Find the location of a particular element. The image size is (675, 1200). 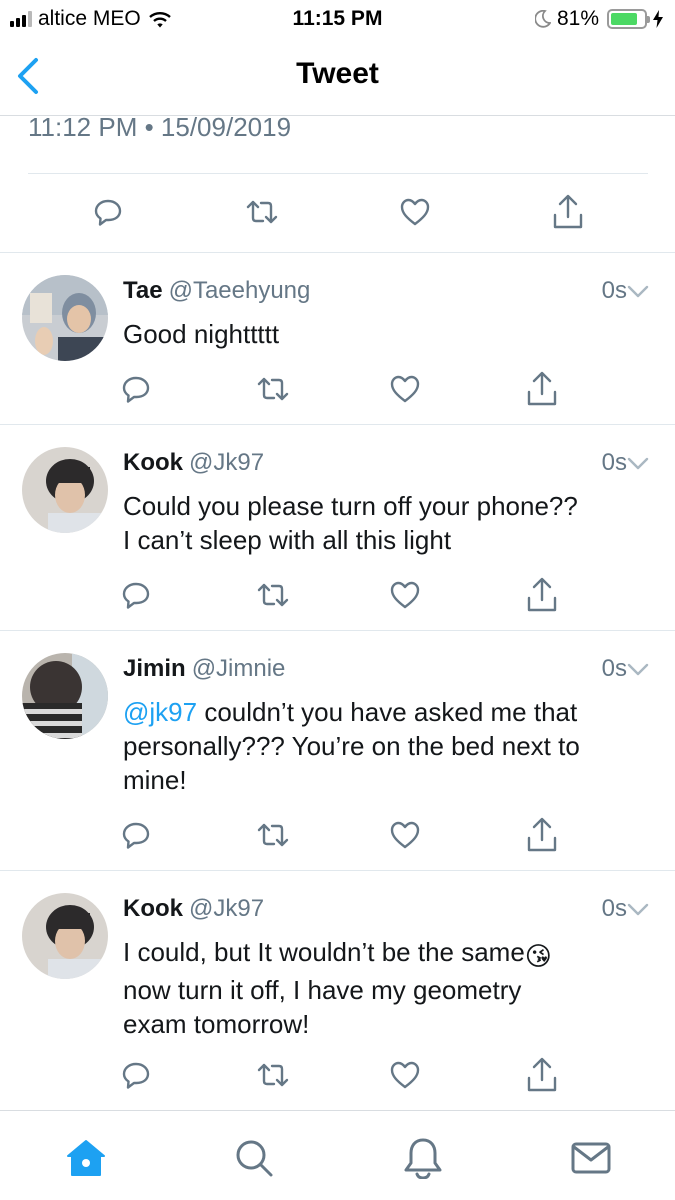

tab-bar is located at coordinates (337, 1155).